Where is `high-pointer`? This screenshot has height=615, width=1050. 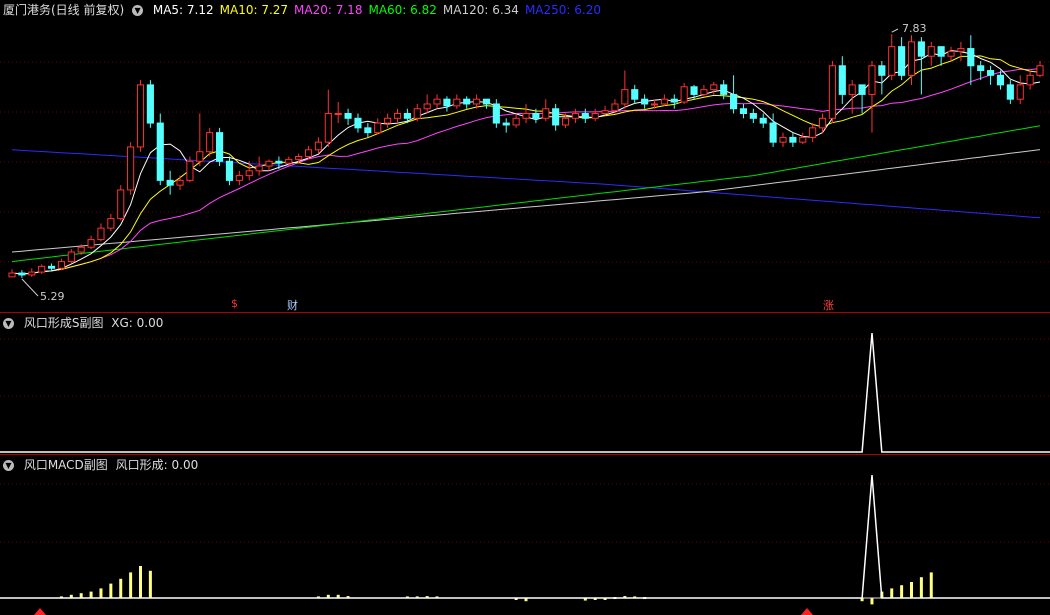
high-pointer is located at coordinates (895, 30).